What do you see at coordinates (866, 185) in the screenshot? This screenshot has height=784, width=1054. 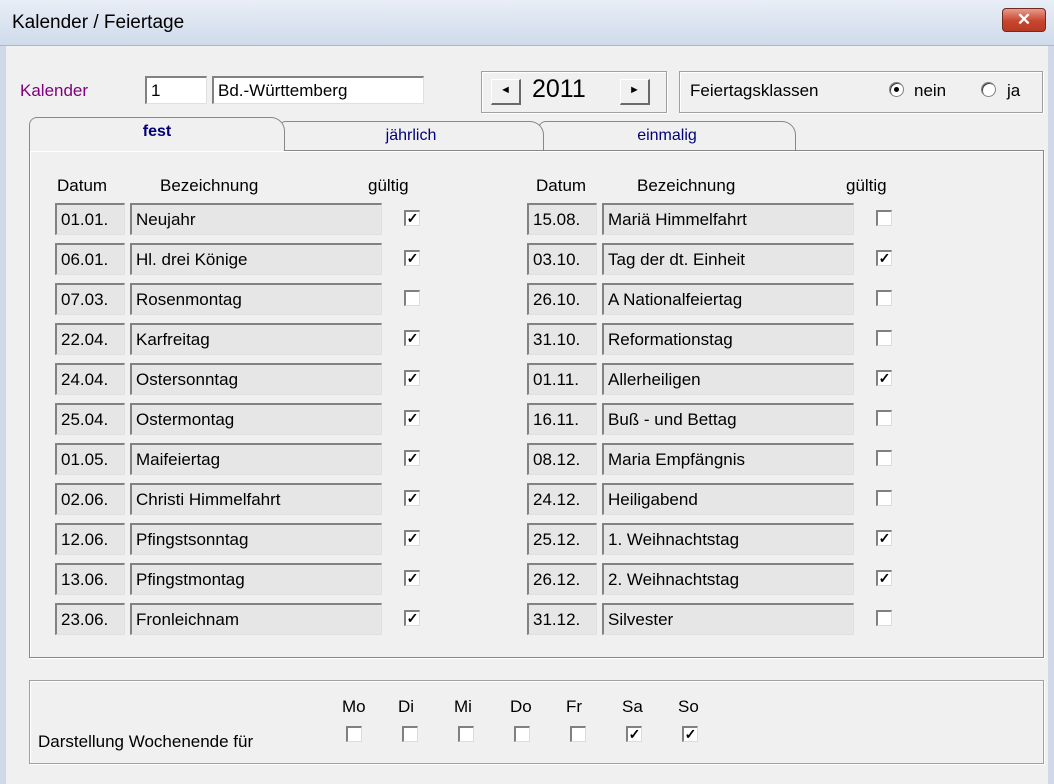 I see `col-header-gueltig-right: gültig` at bounding box center [866, 185].